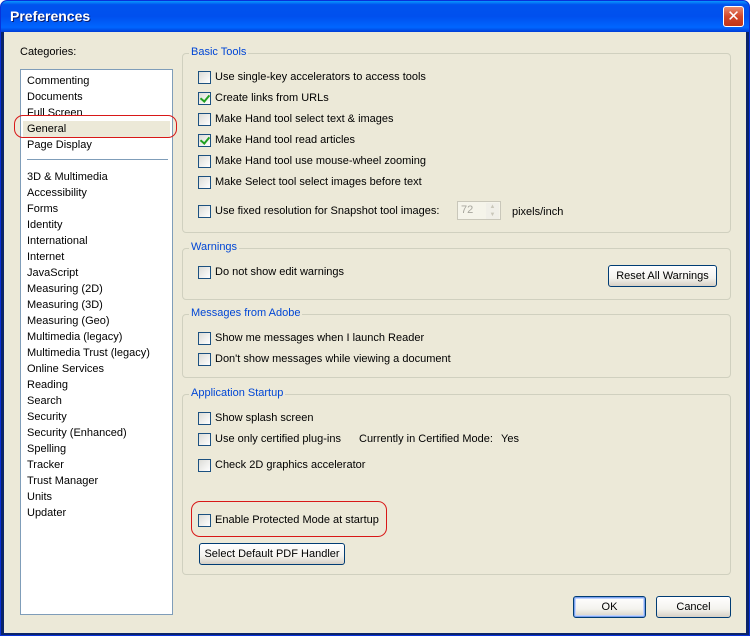  What do you see at coordinates (204, 98) in the screenshot?
I see `create-links-checkbox` at bounding box center [204, 98].